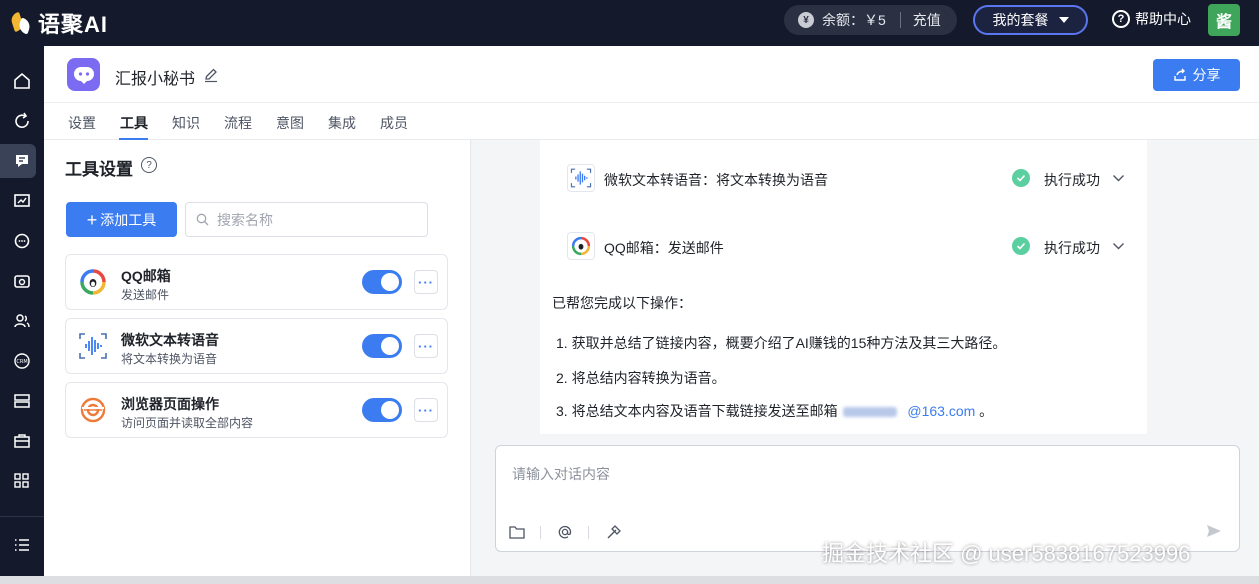 Image resolution: width=1259 pixels, height=584 pixels. I want to click on check-circle-icon, so click(1021, 178).